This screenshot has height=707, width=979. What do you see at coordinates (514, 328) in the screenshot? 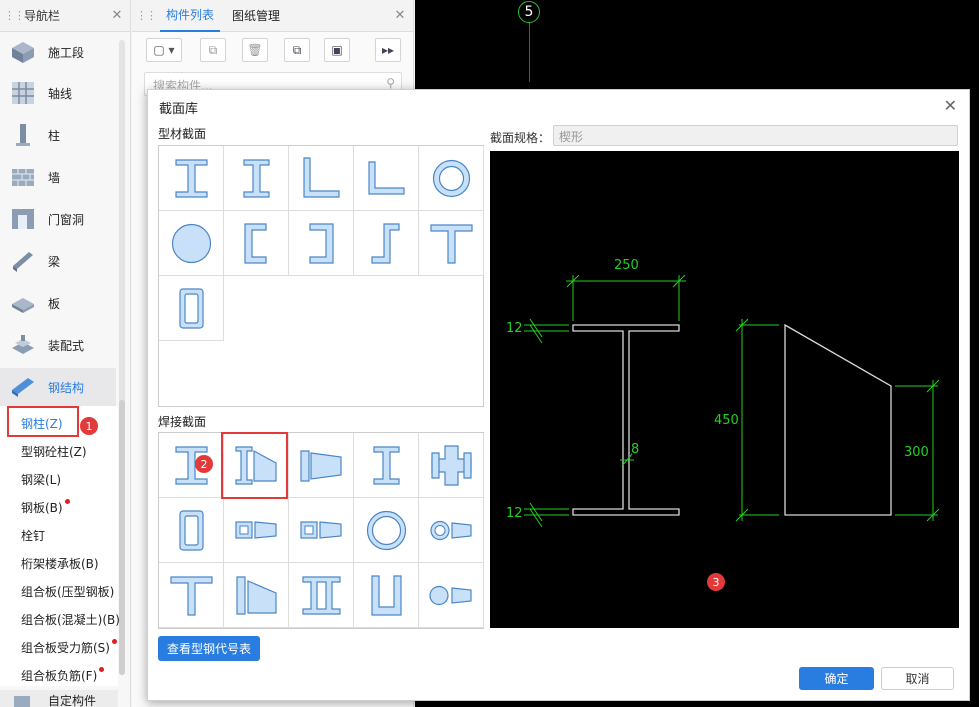
I see `dim-flange-top-label: 12` at bounding box center [514, 328].